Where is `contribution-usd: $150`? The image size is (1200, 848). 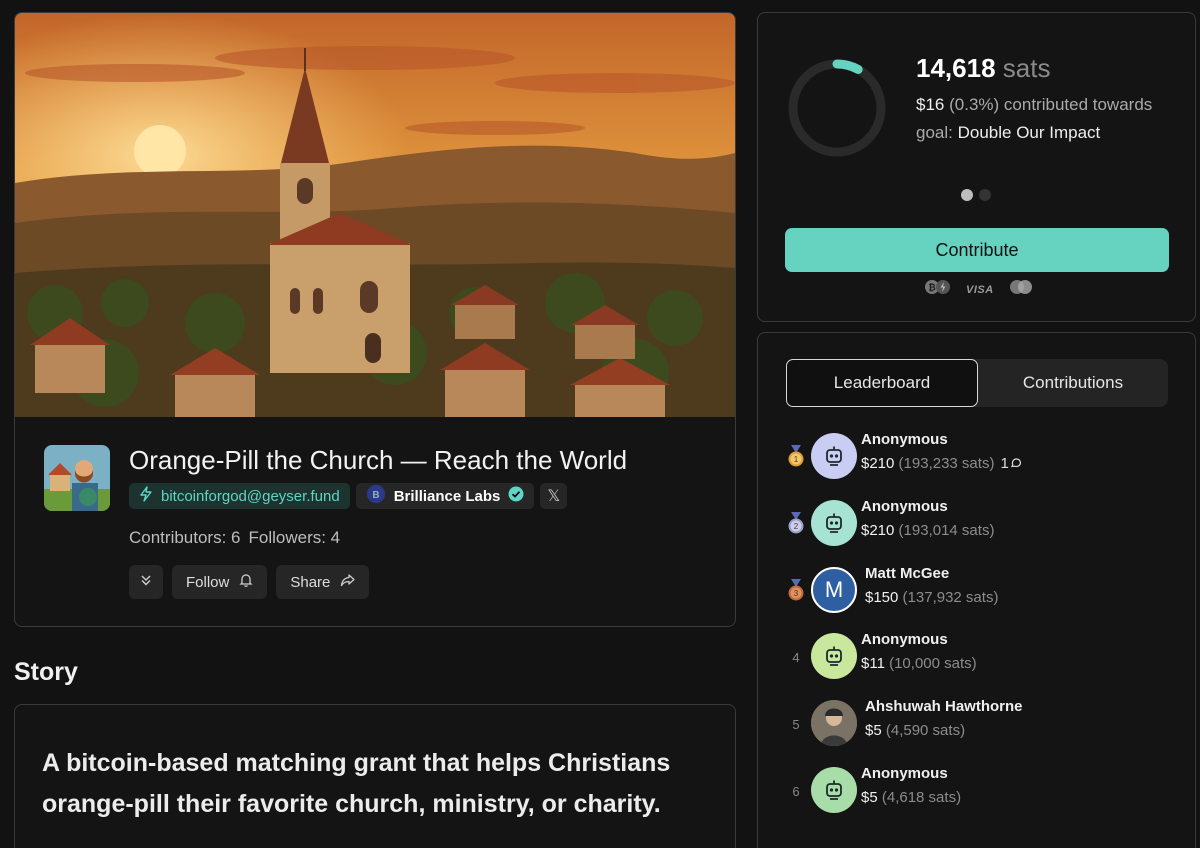
contribution-usd: $150 is located at coordinates (882, 597).